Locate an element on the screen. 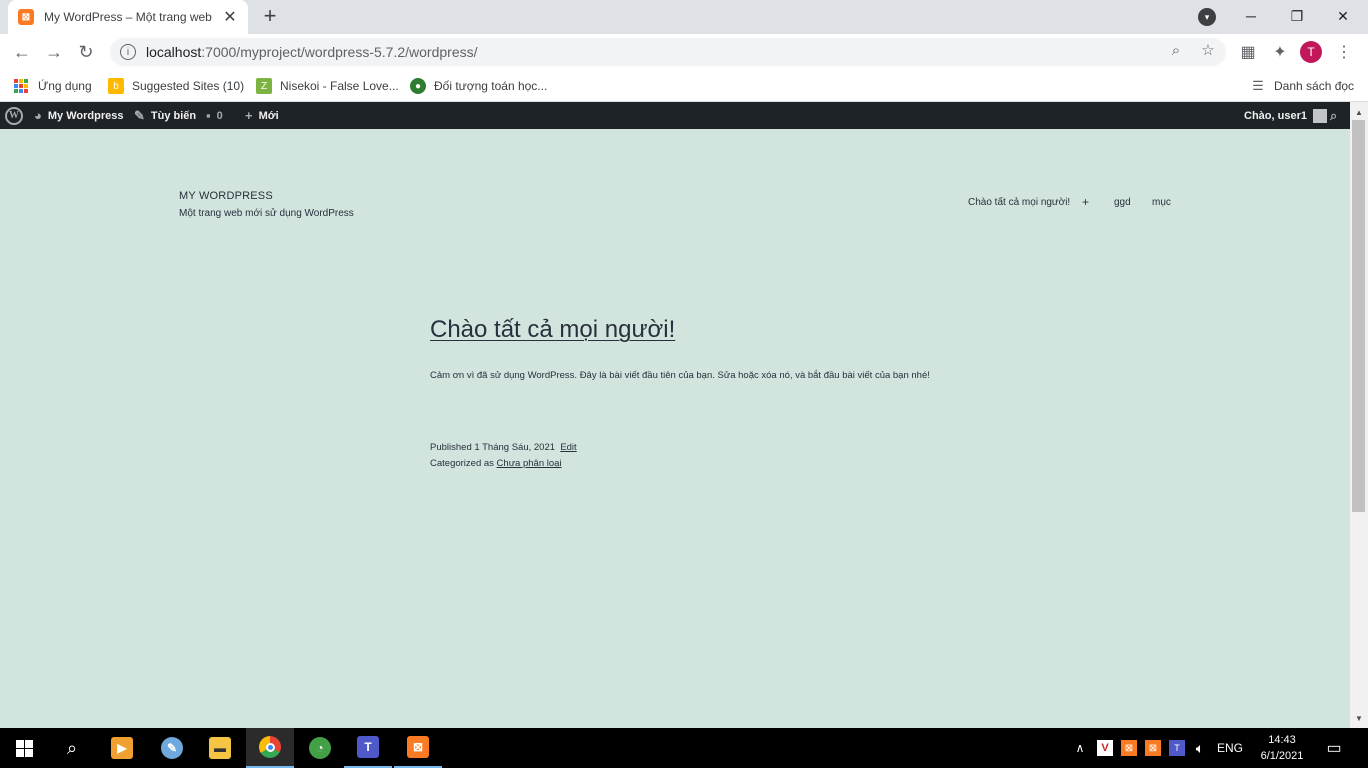 This screenshot has width=1368, height=768. tray-vivaldi-icon: V is located at coordinates (1105, 748).